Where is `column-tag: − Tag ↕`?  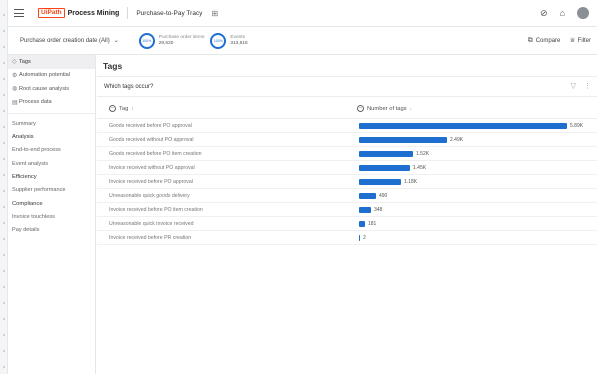
column-tag: − Tag ↕ is located at coordinates (121, 108).